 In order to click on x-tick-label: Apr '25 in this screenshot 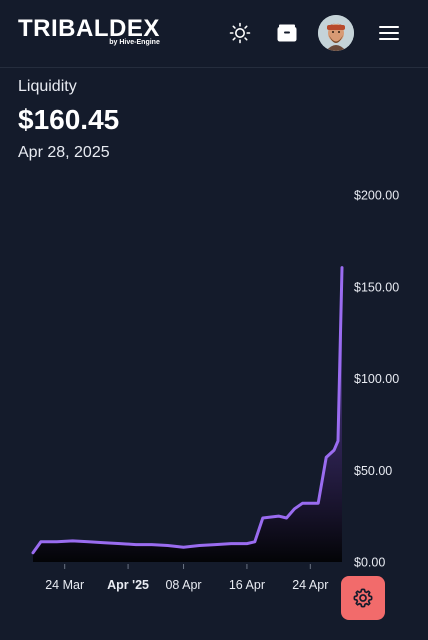, I will do `click(128, 585)`.